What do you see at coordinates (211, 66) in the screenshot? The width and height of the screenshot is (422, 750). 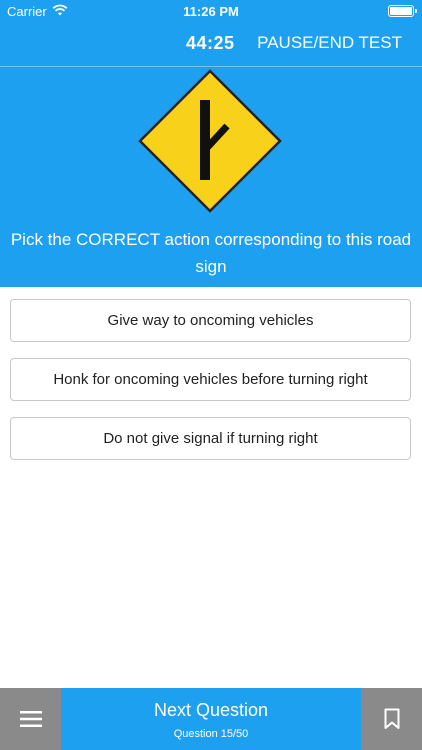 I see `header-divider` at bounding box center [211, 66].